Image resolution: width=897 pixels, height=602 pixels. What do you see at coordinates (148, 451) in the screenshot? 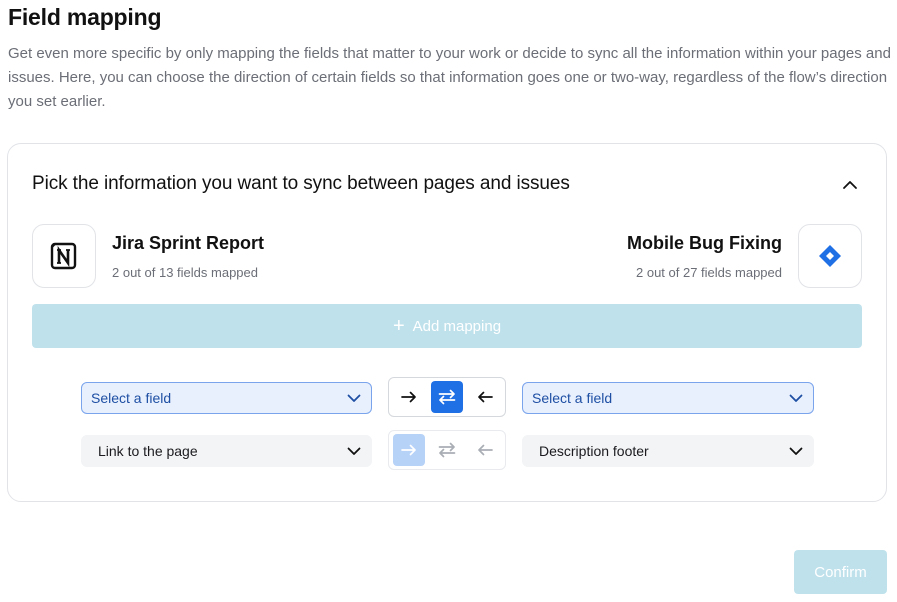
I see `source-field-value-2: Link to the page` at bounding box center [148, 451].